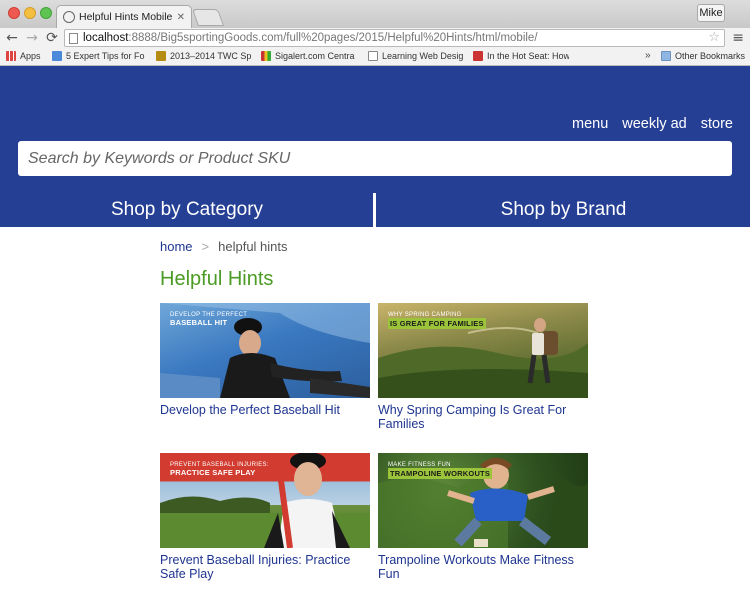 The width and height of the screenshot is (750, 611). I want to click on tab-title: Helpful Hints Mobile Land, so click(126, 17).